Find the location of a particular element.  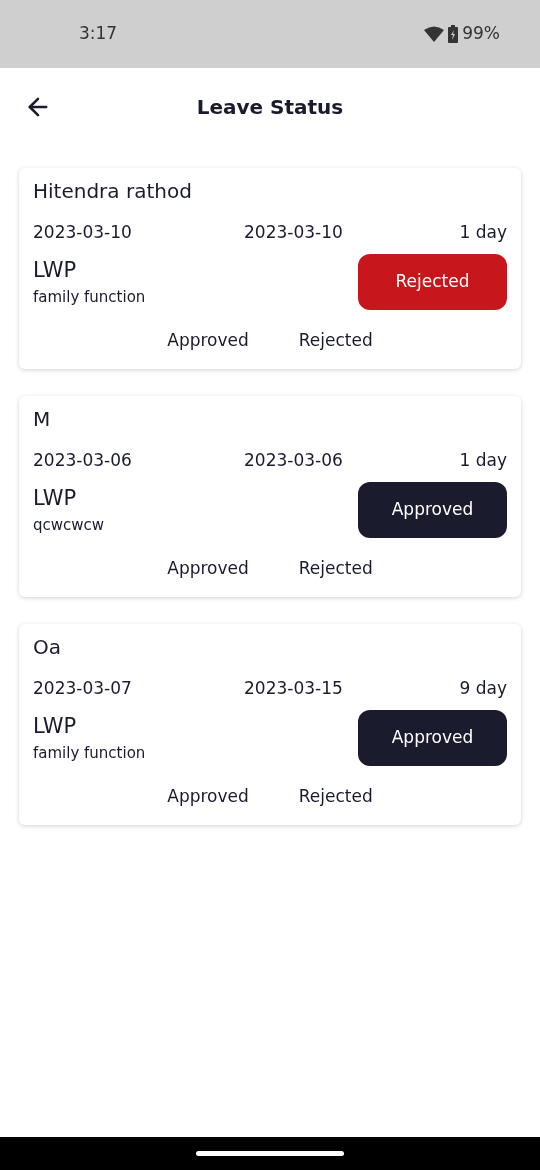

from-date: 2023-03-06 is located at coordinates (83, 460).